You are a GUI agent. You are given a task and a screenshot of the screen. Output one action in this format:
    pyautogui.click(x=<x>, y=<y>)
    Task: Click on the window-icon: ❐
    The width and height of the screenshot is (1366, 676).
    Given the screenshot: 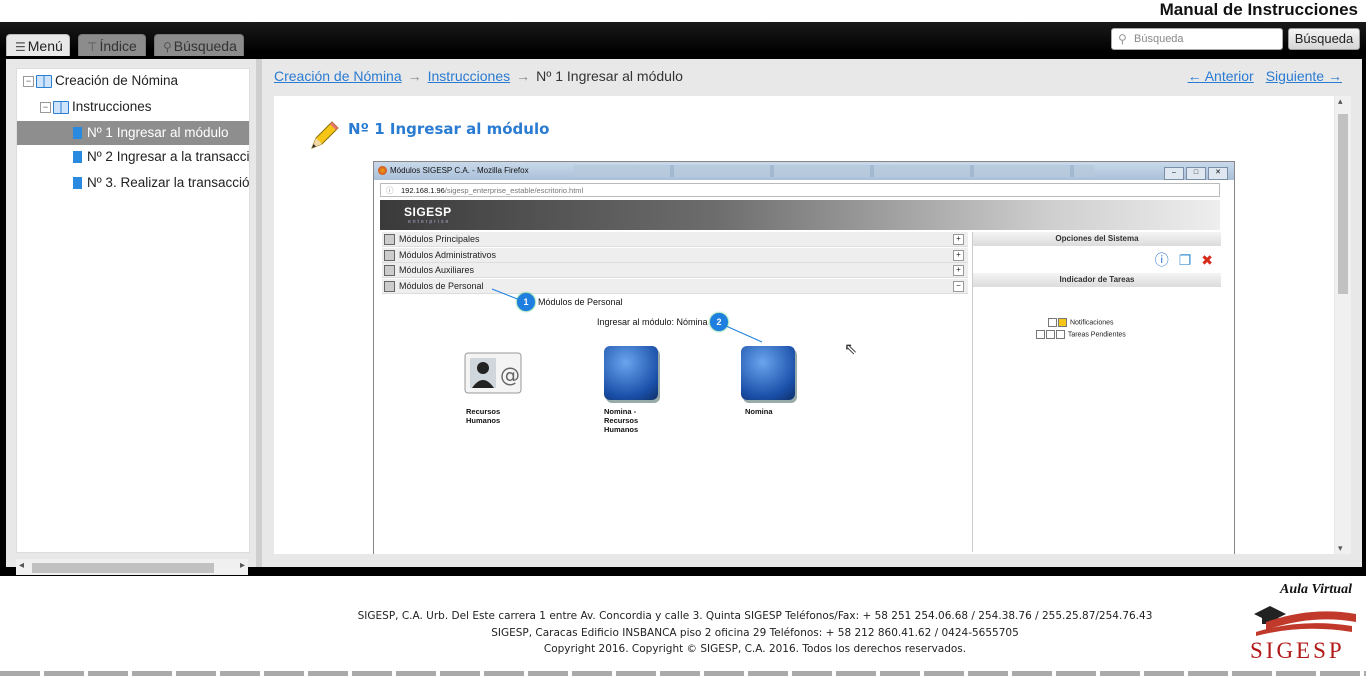 What is the action you would take?
    pyautogui.click(x=1185, y=260)
    